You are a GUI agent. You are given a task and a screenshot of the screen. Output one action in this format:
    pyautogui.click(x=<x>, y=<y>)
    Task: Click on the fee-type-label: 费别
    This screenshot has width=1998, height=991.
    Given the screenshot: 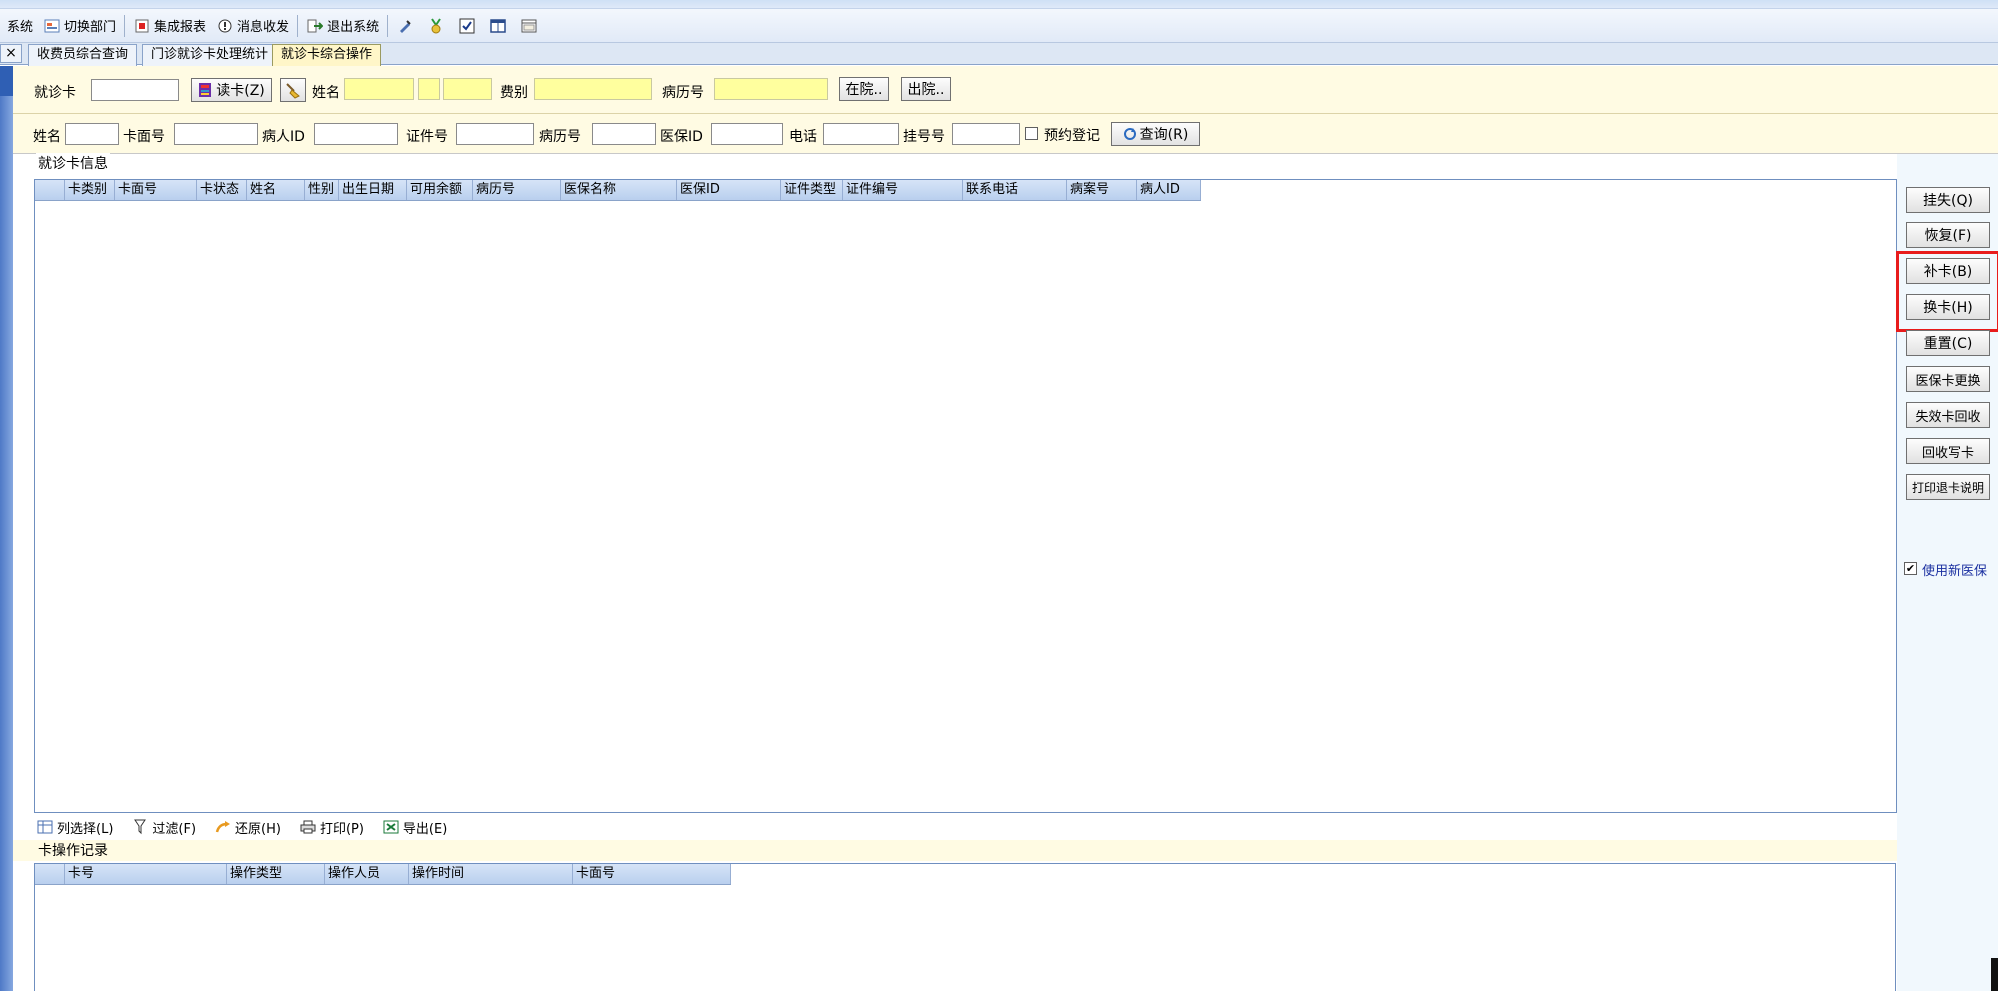 What is the action you would take?
    pyautogui.click(x=514, y=93)
    